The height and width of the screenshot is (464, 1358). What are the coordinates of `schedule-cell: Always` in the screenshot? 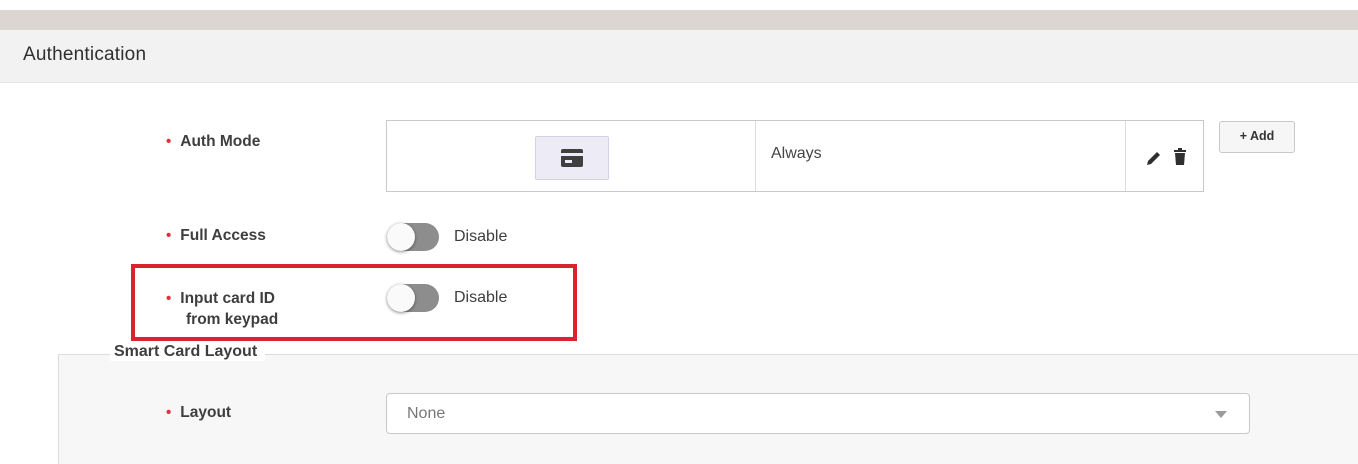 It's located at (940, 156).